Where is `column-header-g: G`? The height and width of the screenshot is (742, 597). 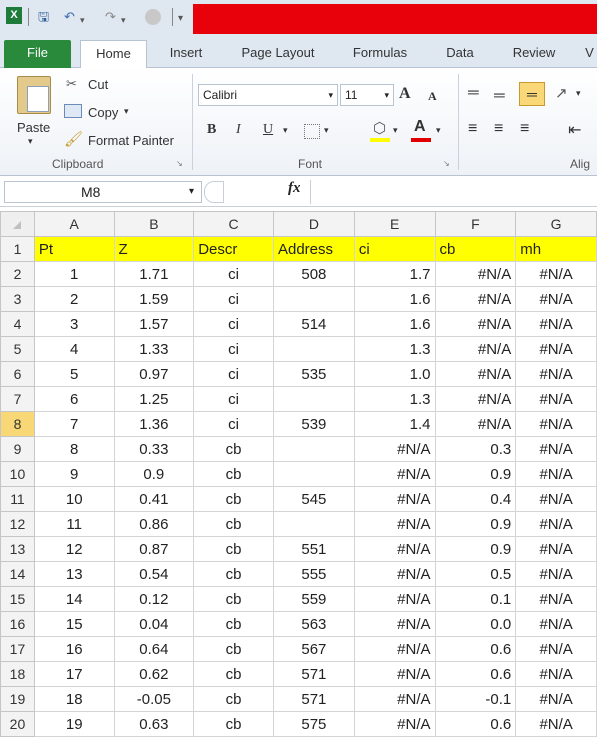 column-header-g: G is located at coordinates (556, 224).